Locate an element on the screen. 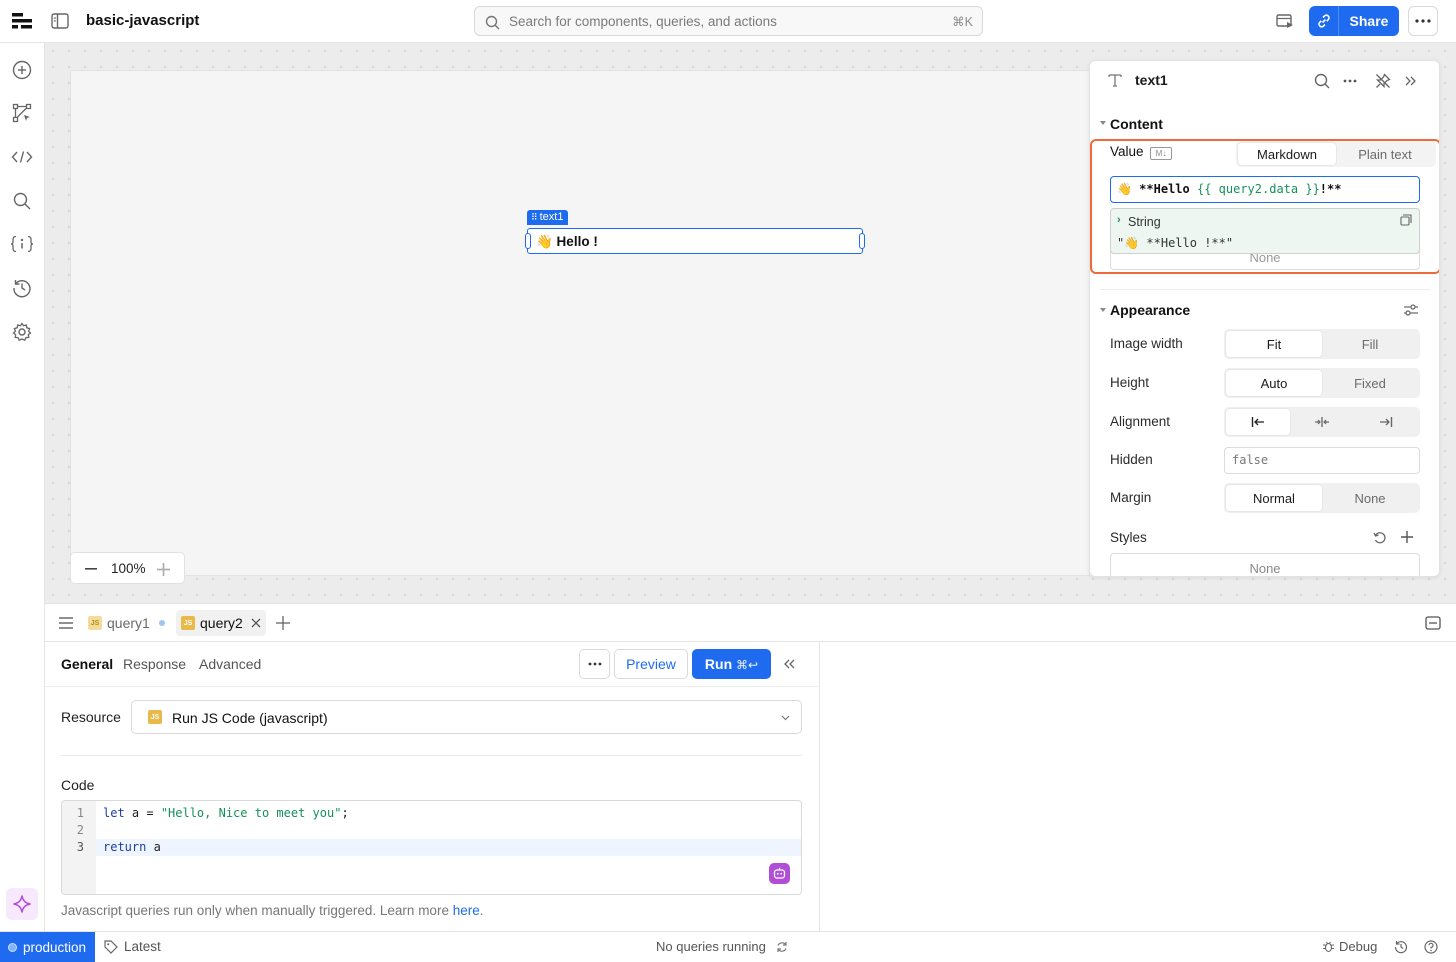 This screenshot has width=1456, height=962. share-button: Share is located at coordinates (1369, 21).